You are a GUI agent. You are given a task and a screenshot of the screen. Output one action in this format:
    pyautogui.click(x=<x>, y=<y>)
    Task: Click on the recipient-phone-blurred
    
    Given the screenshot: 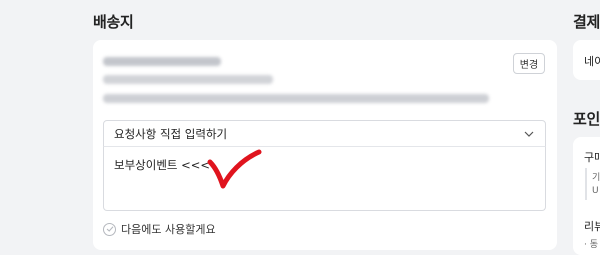 What is the action you would take?
    pyautogui.click(x=188, y=79)
    